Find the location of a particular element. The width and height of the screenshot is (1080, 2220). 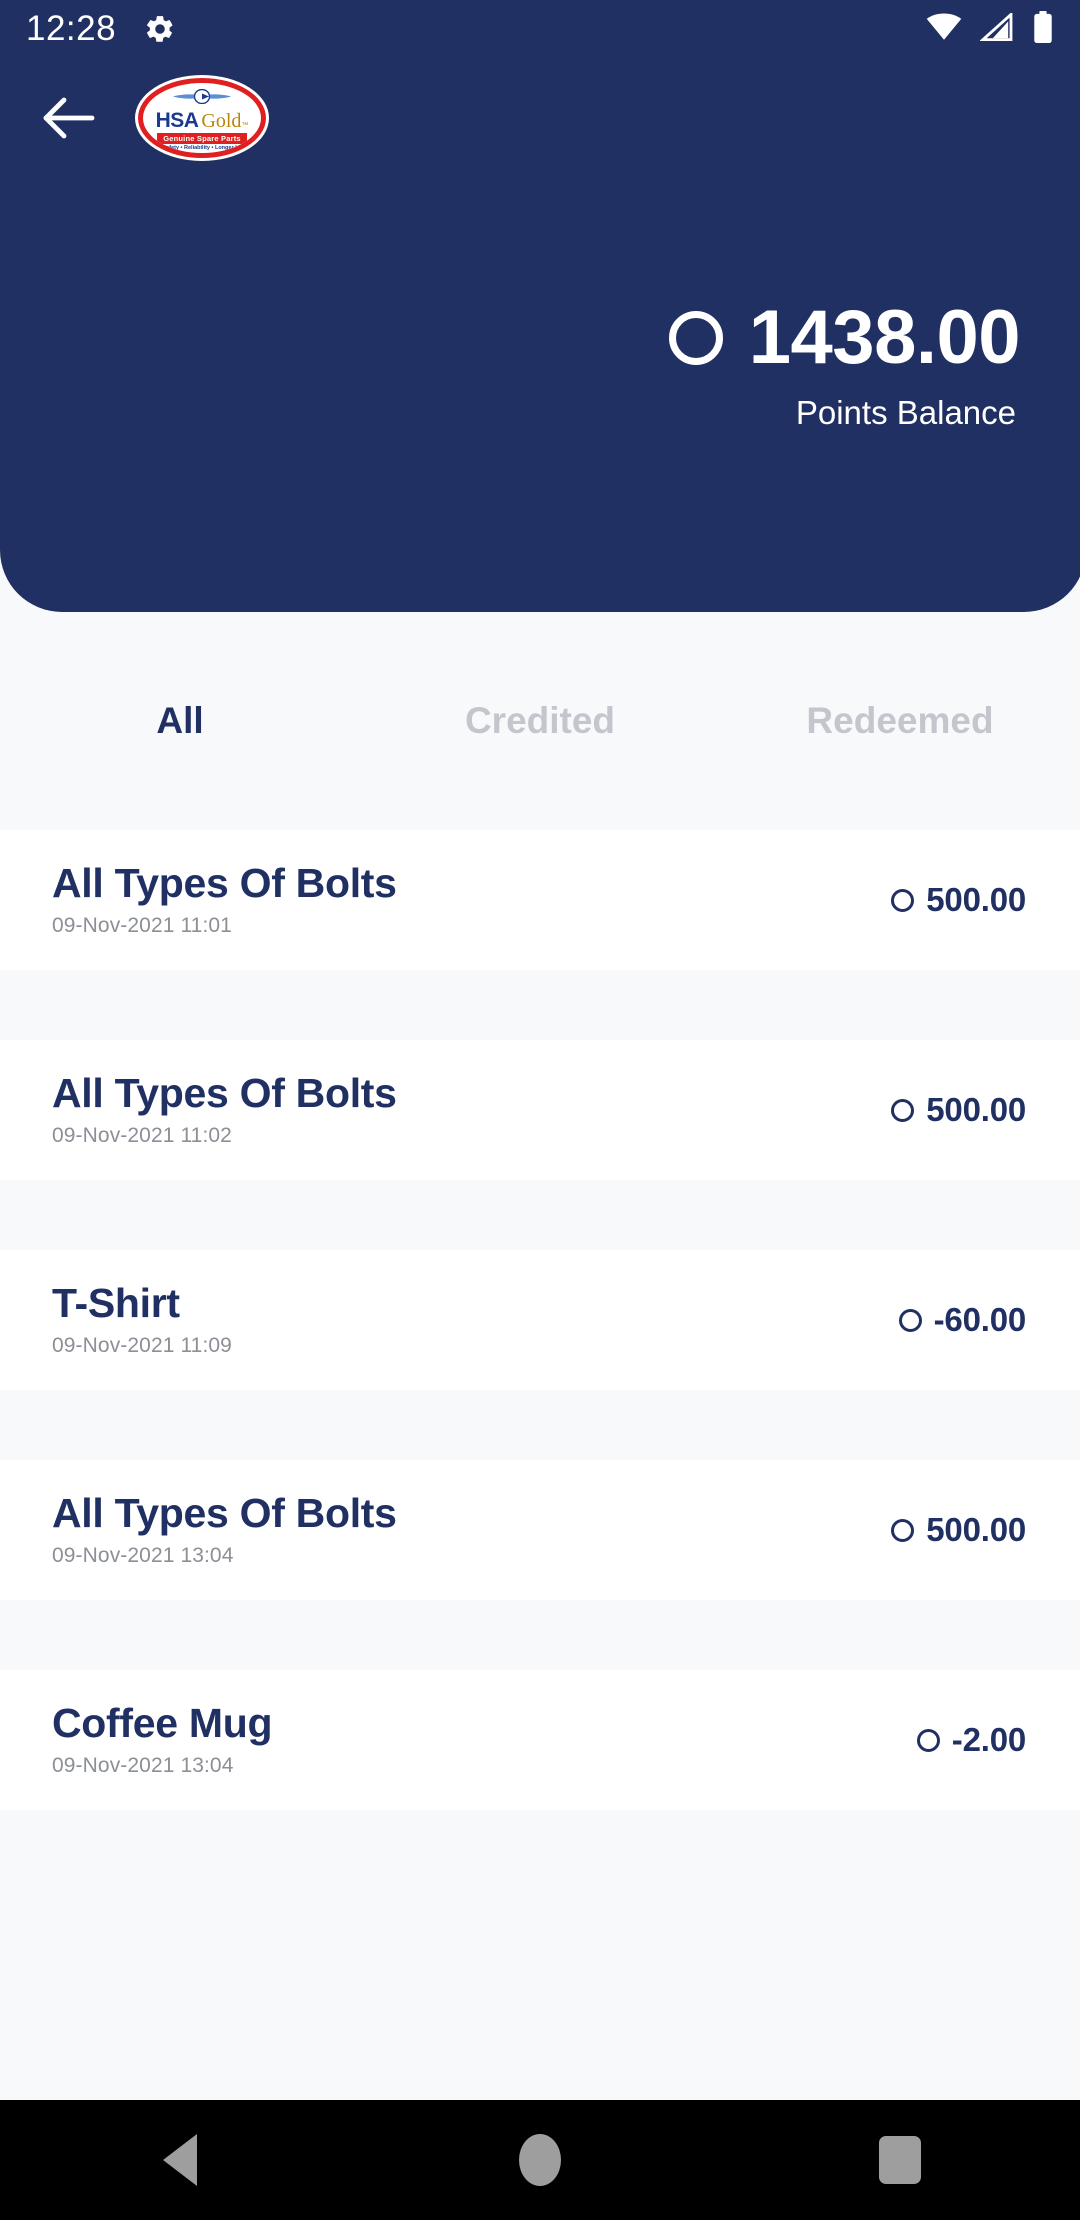

transaction-title: T-Shirt is located at coordinates (116, 1302).